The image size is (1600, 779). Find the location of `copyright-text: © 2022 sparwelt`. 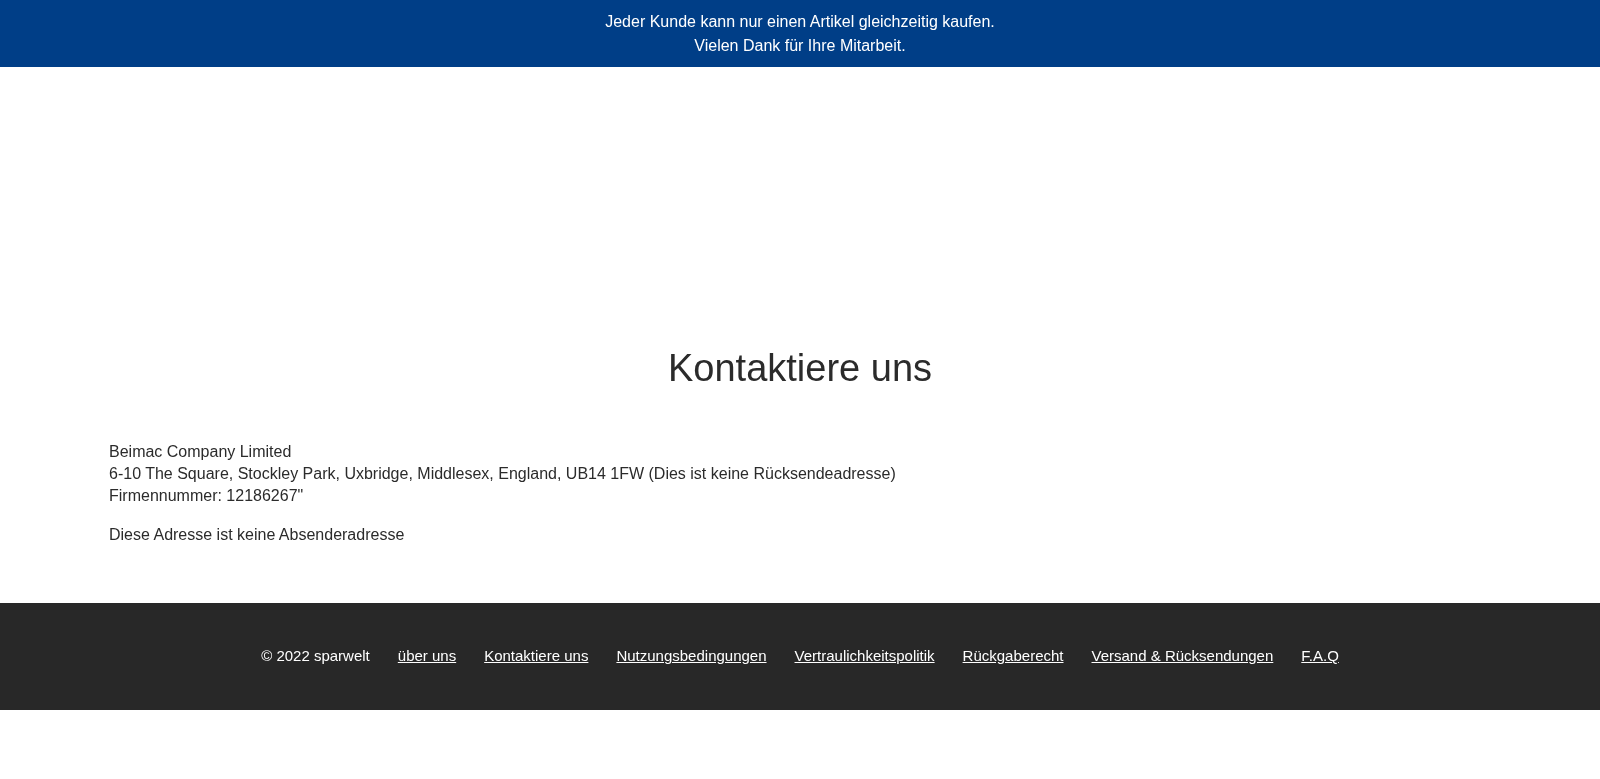

copyright-text: © 2022 sparwelt is located at coordinates (315, 656).